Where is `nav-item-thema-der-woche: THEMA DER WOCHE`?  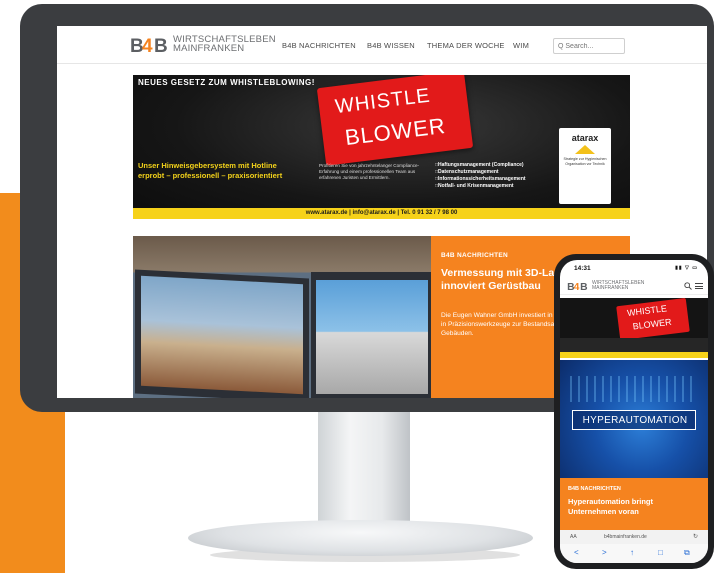
nav-item-thema-der-woche: THEMA DER WOCHE is located at coordinates (466, 45).